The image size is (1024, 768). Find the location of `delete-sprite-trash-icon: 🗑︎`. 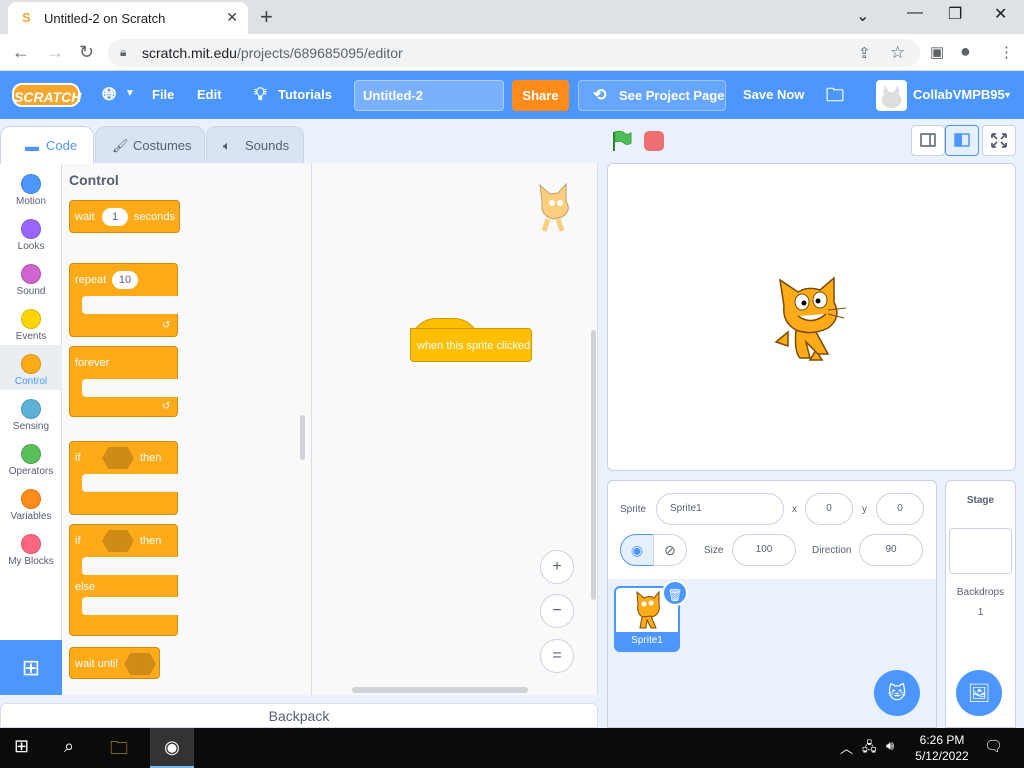

delete-sprite-trash-icon: 🗑︎ is located at coordinates (675, 593).